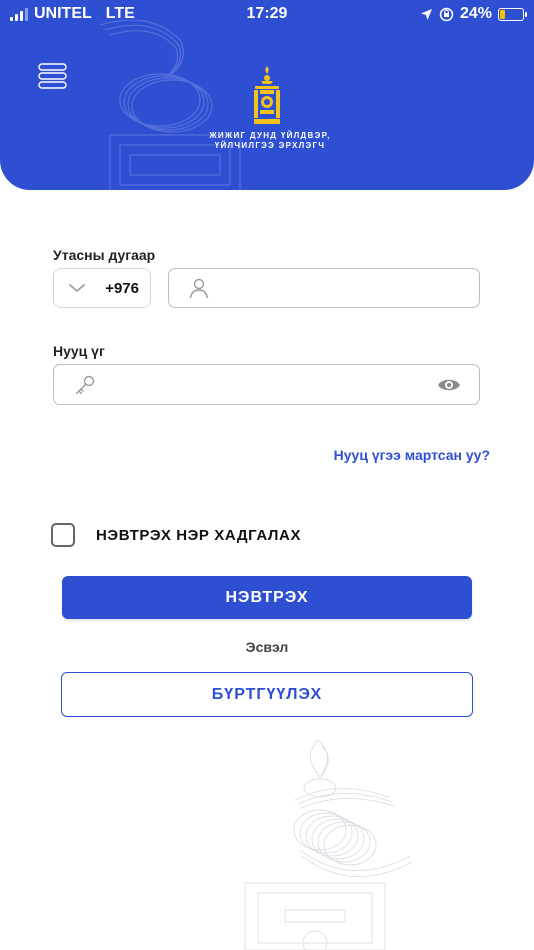  Describe the element at coordinates (426, 14) in the screenshot. I see `location-arrow-icon` at that location.